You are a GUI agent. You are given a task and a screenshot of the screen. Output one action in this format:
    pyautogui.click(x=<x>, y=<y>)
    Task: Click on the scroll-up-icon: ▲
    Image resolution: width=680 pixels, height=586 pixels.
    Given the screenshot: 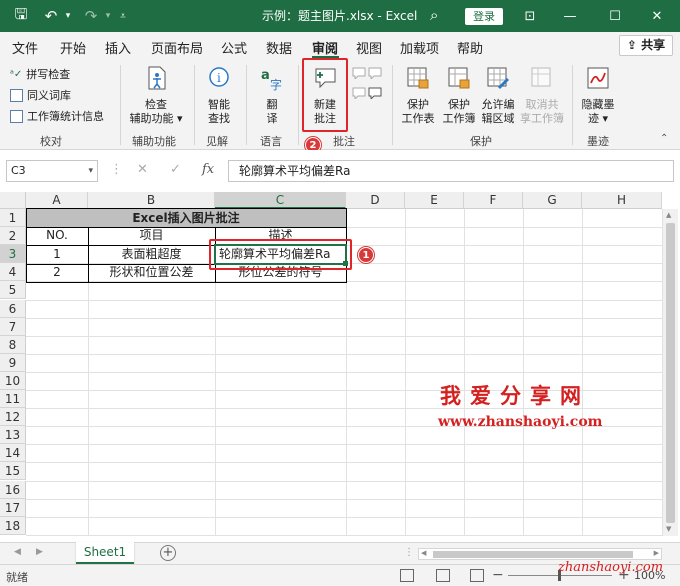 What is the action you would take?
    pyautogui.click(x=668, y=215)
    